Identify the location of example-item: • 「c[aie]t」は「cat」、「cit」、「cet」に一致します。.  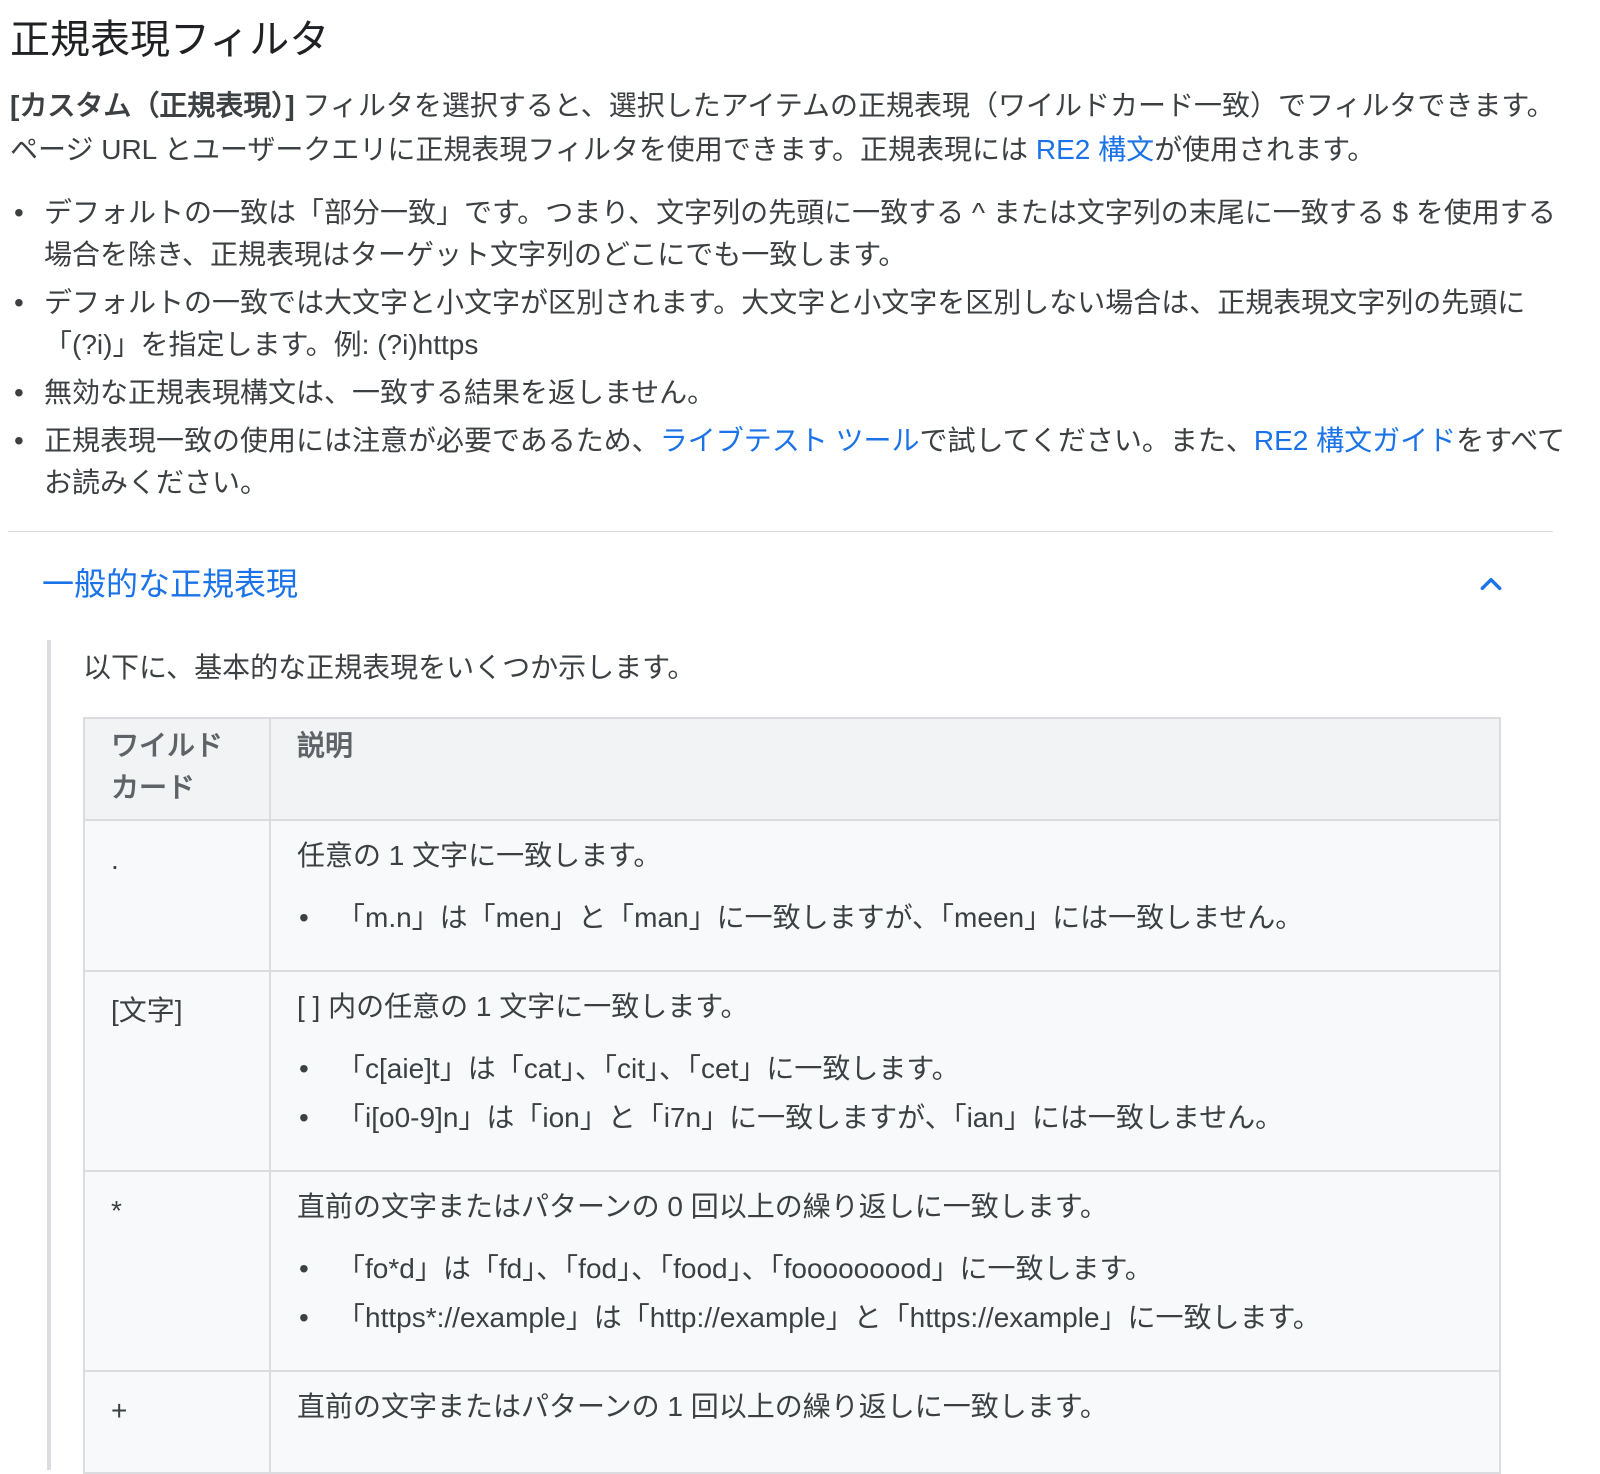
(886, 1069).